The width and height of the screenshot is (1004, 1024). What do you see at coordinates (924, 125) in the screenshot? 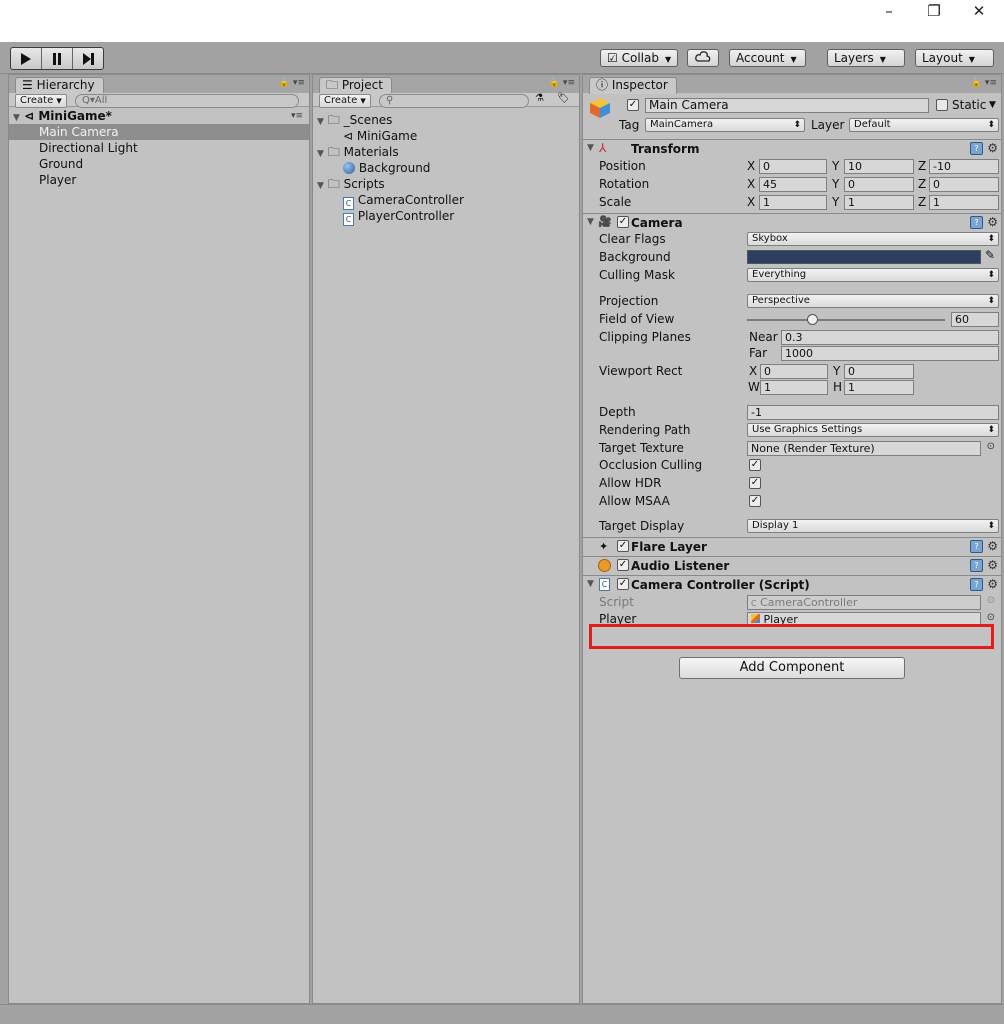
I see `layer-dropdown: Default ⬍` at bounding box center [924, 125].